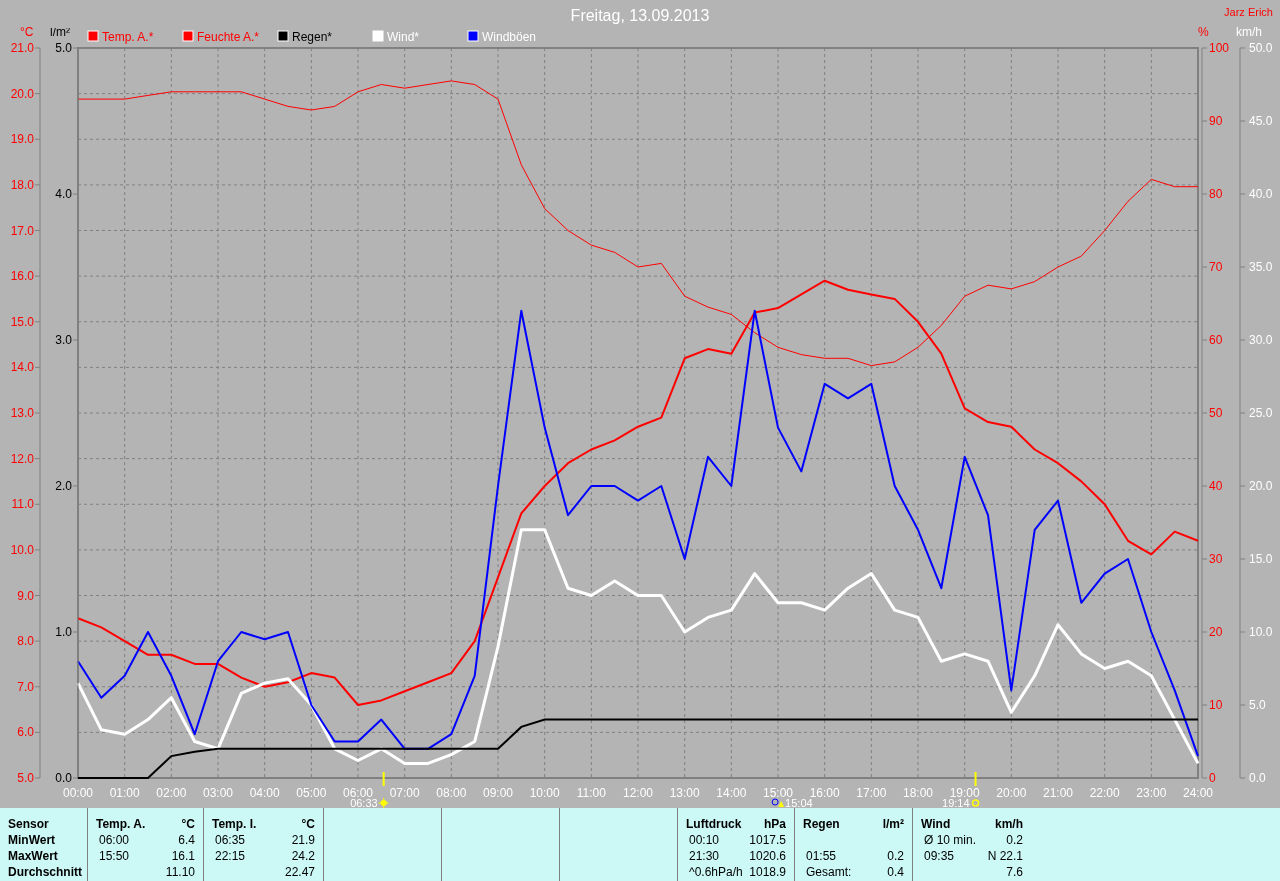  What do you see at coordinates (640, 15) in the screenshot?
I see `chart-title: Freitag, 13.09.2013` at bounding box center [640, 15].